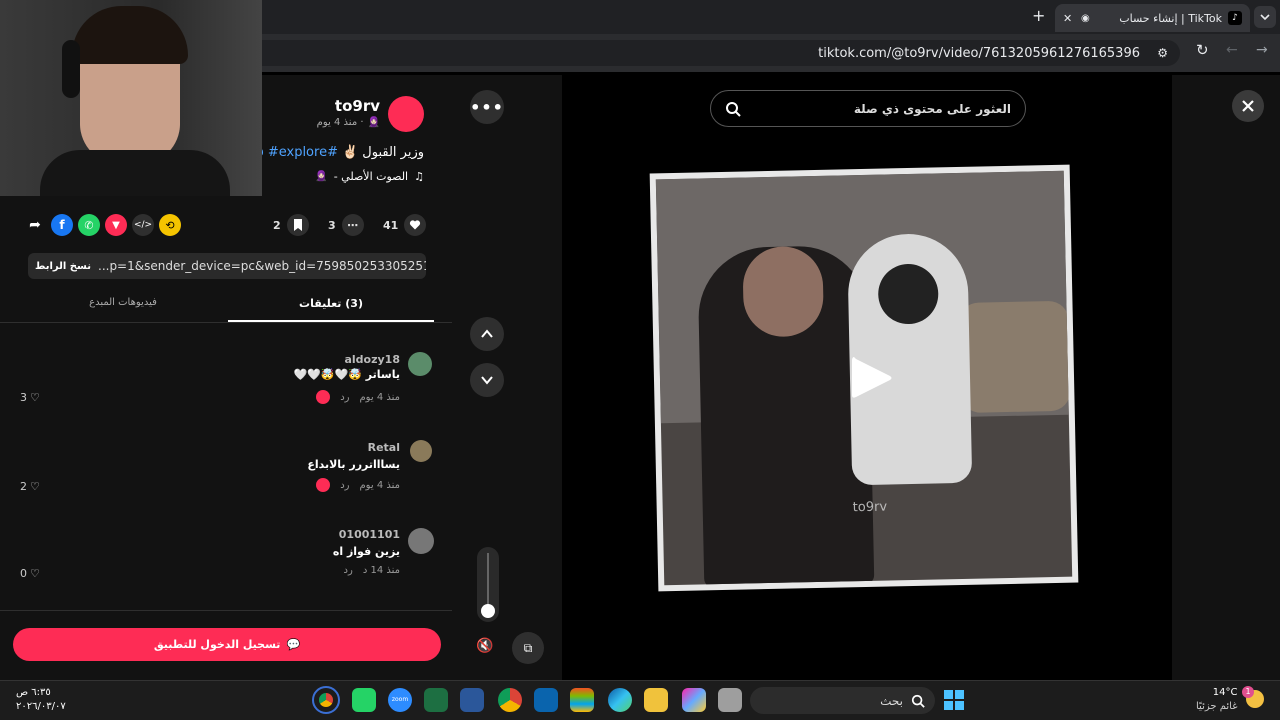 The image size is (1280, 720). What do you see at coordinates (293, 644) in the screenshot?
I see `chat-bubble-icon: 💬` at bounding box center [293, 644].